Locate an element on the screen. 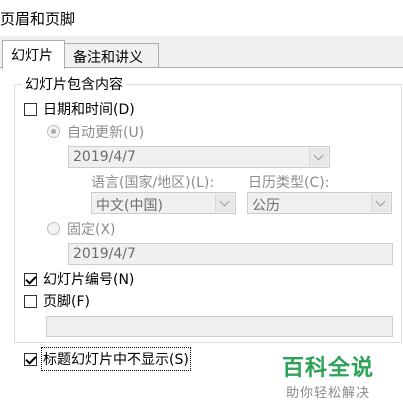 This screenshot has width=403, height=412. fixed-label: 固定(X) is located at coordinates (91, 229).